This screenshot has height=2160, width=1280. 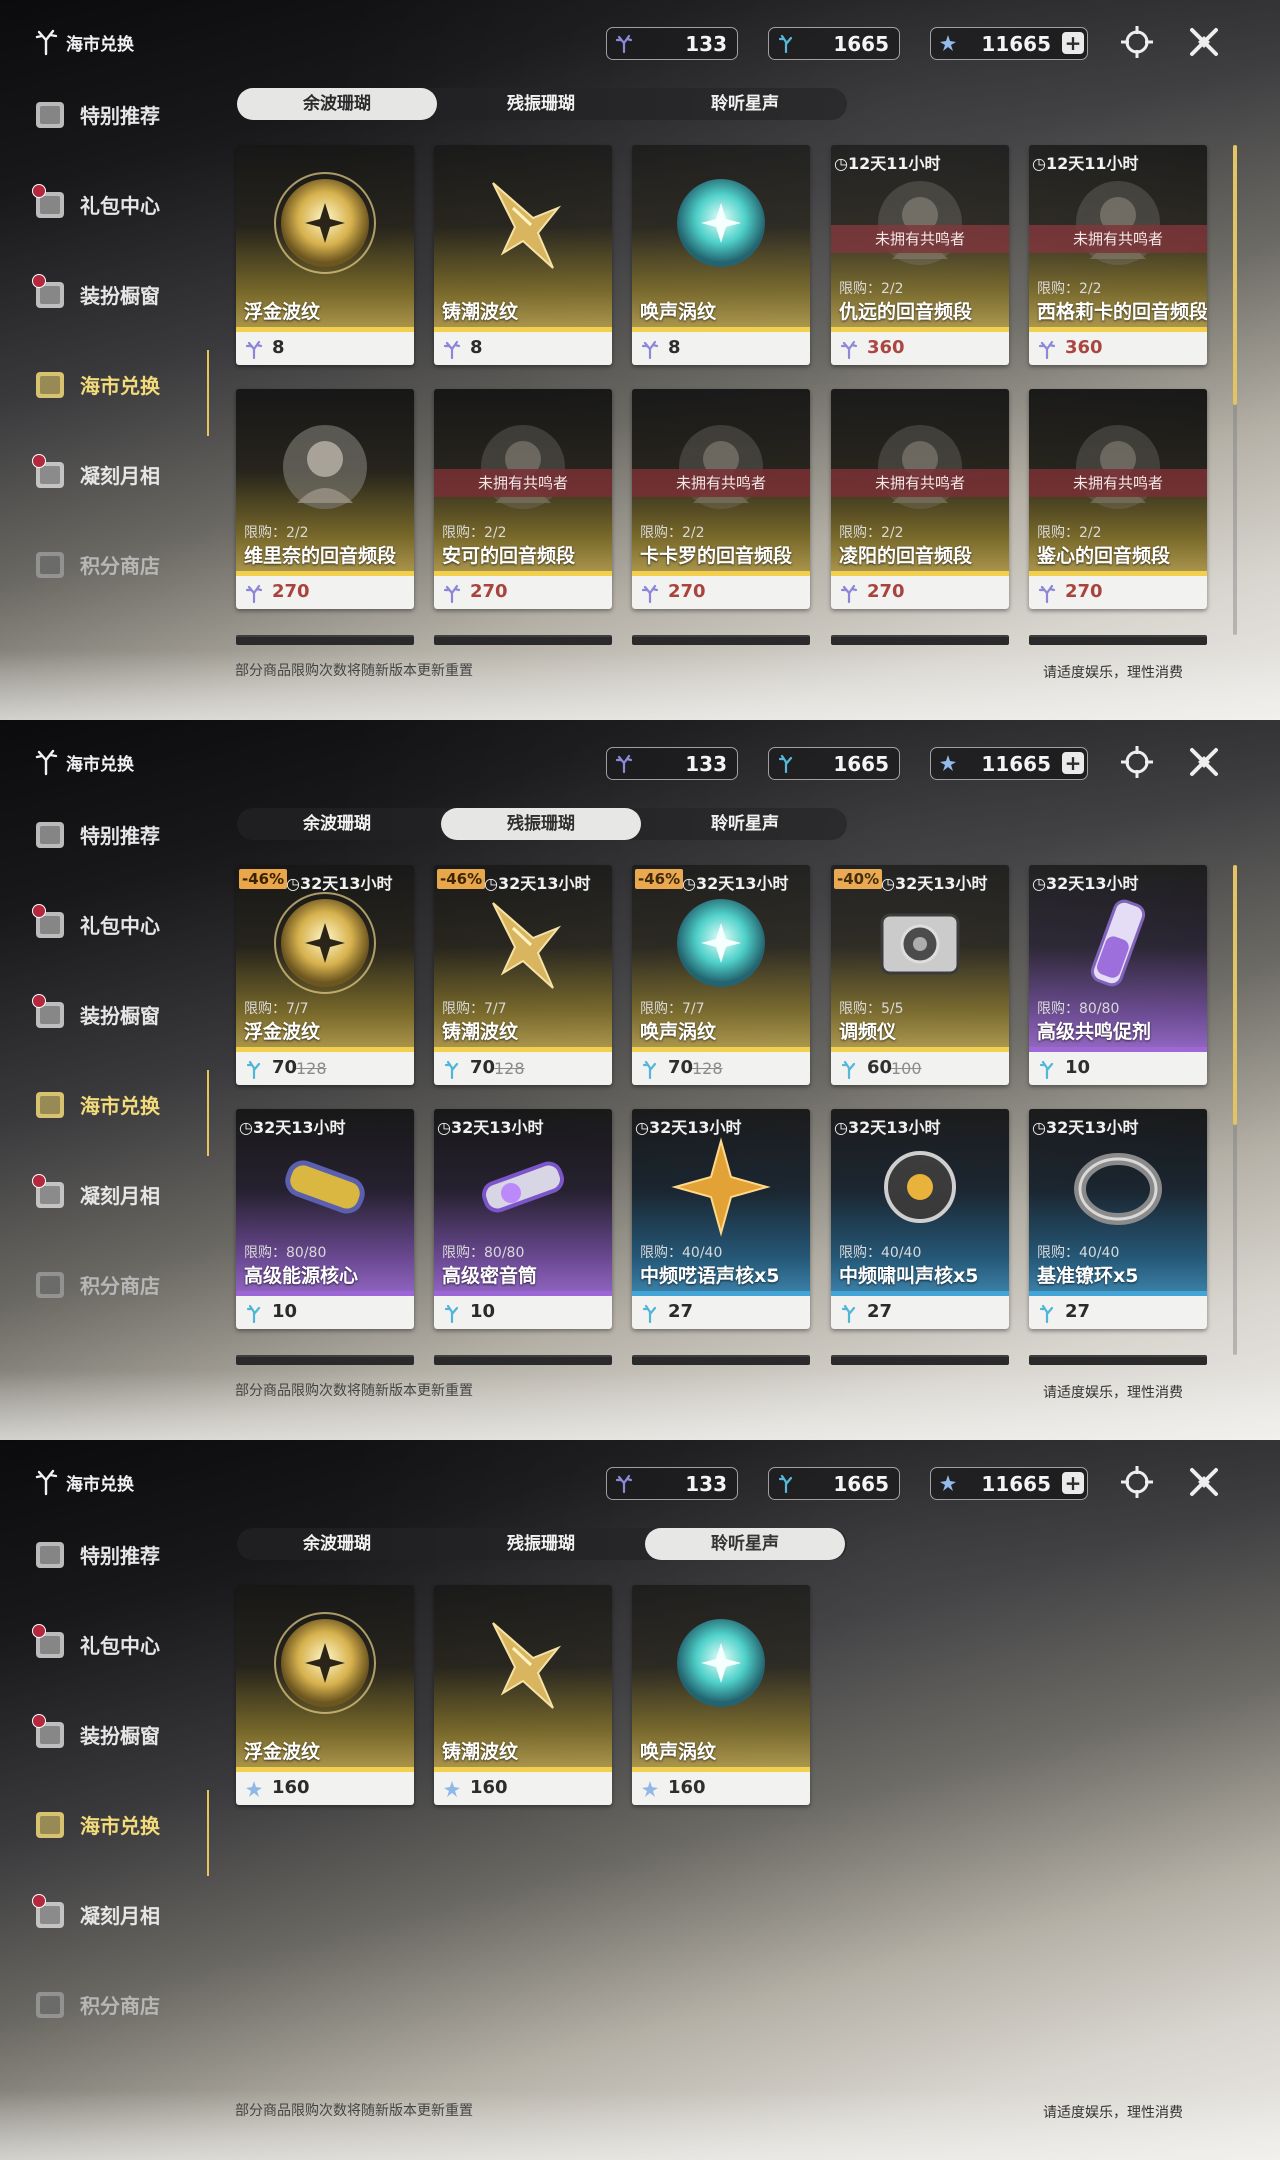 What do you see at coordinates (120, 2005) in the screenshot?
I see `sidebar-item-label: 积分商店` at bounding box center [120, 2005].